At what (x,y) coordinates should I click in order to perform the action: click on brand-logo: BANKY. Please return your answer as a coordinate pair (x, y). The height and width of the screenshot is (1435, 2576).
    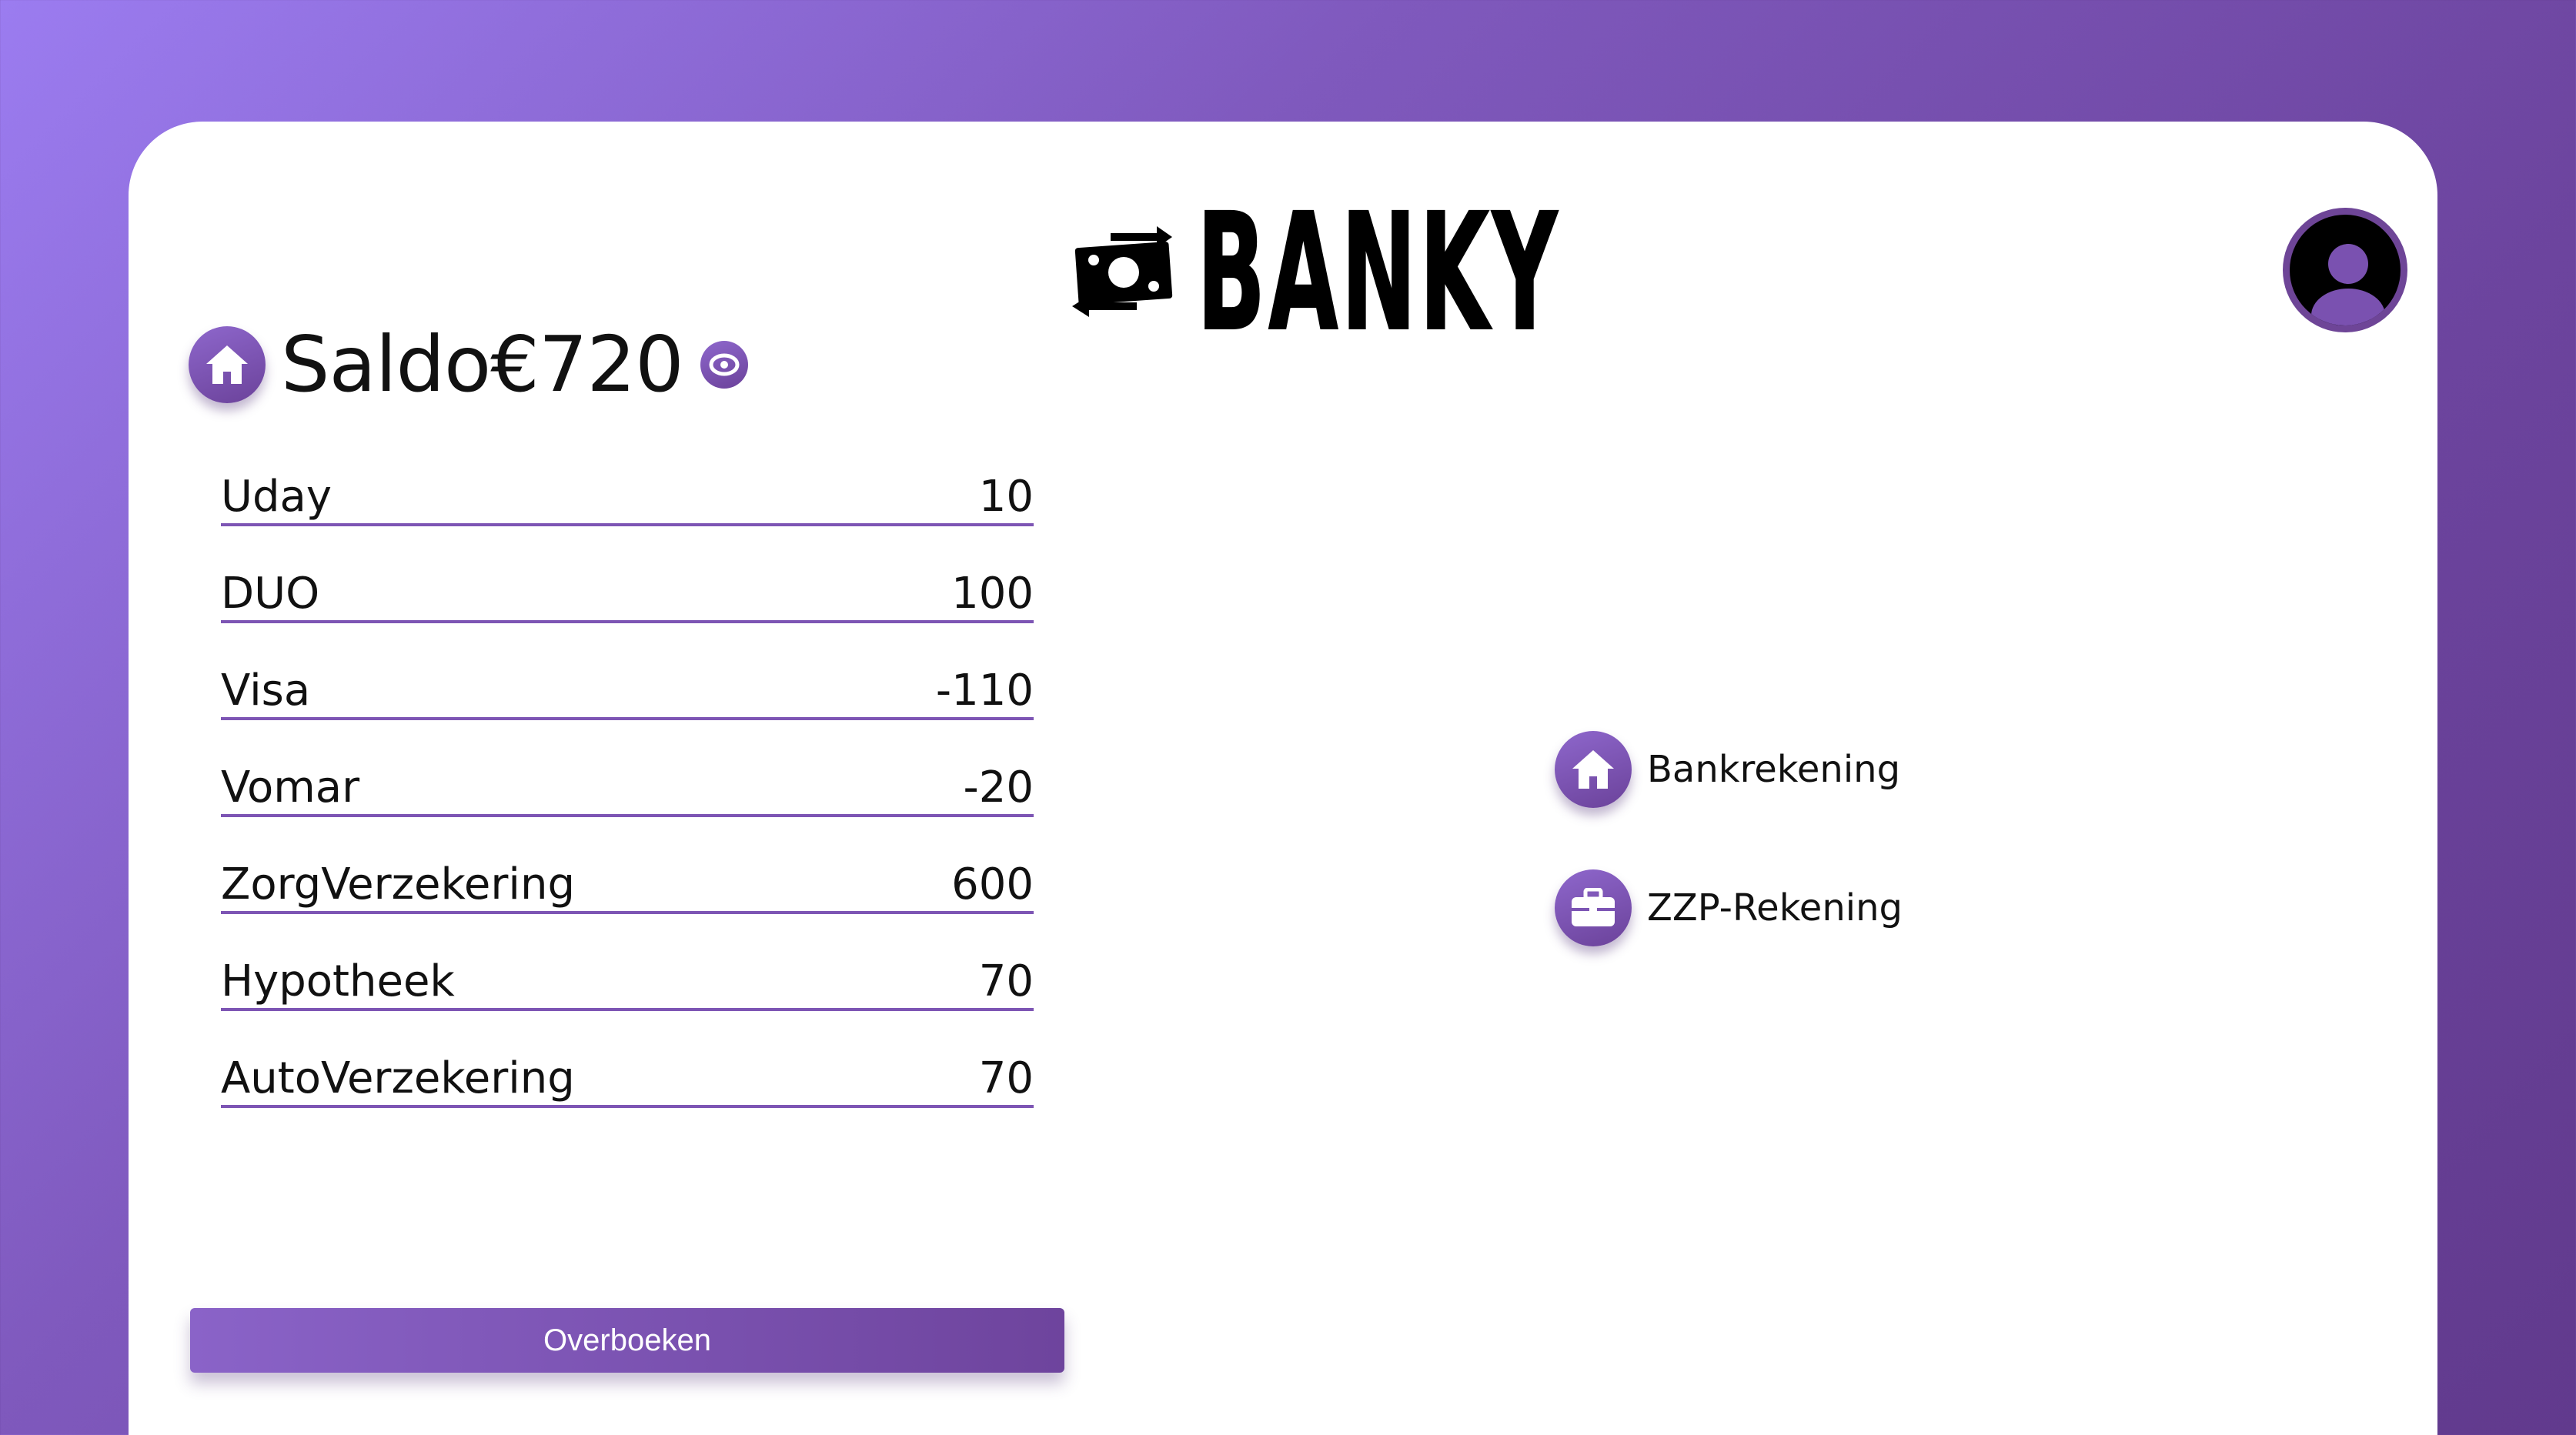
    Looking at the image, I should click on (1424, 273).